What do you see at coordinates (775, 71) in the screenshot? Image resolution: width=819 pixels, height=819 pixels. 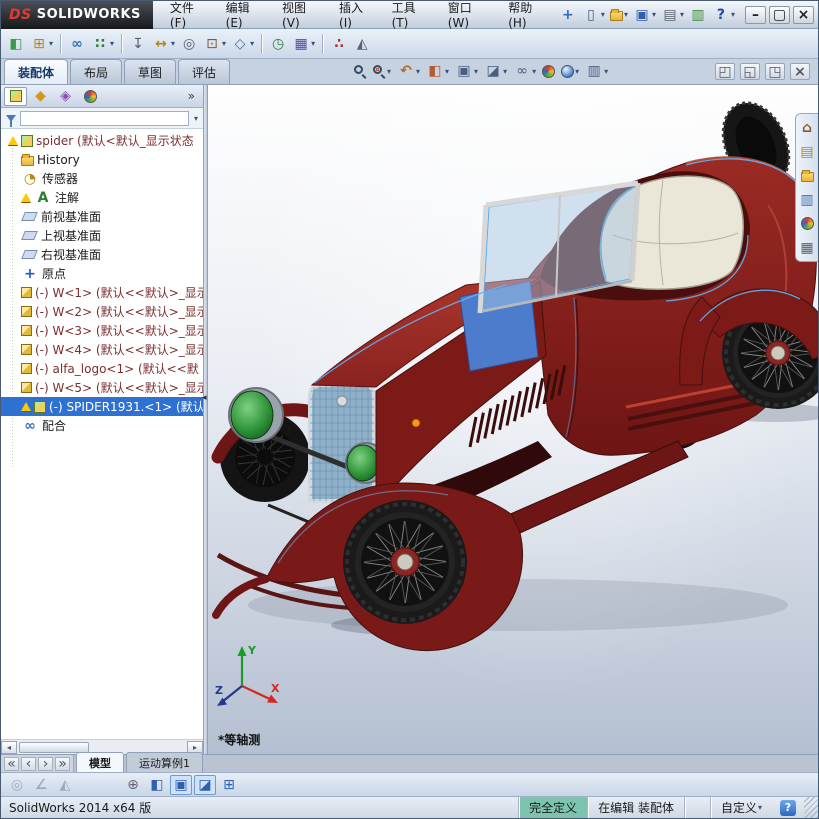 I see `pane-float-button: ◳` at bounding box center [775, 71].